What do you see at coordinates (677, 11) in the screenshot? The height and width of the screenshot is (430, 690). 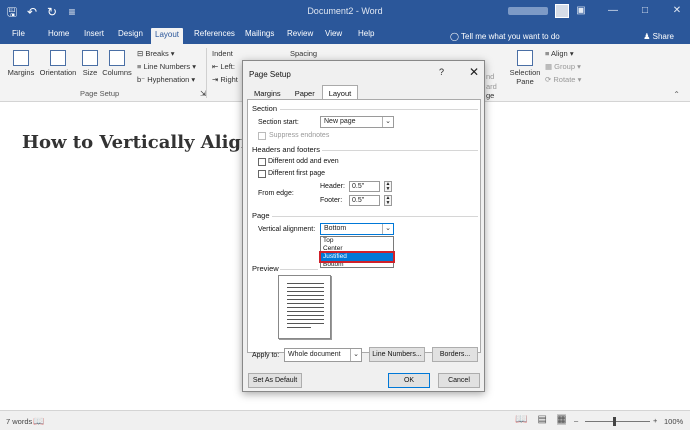 I see `close-icon: ✕` at bounding box center [677, 11].